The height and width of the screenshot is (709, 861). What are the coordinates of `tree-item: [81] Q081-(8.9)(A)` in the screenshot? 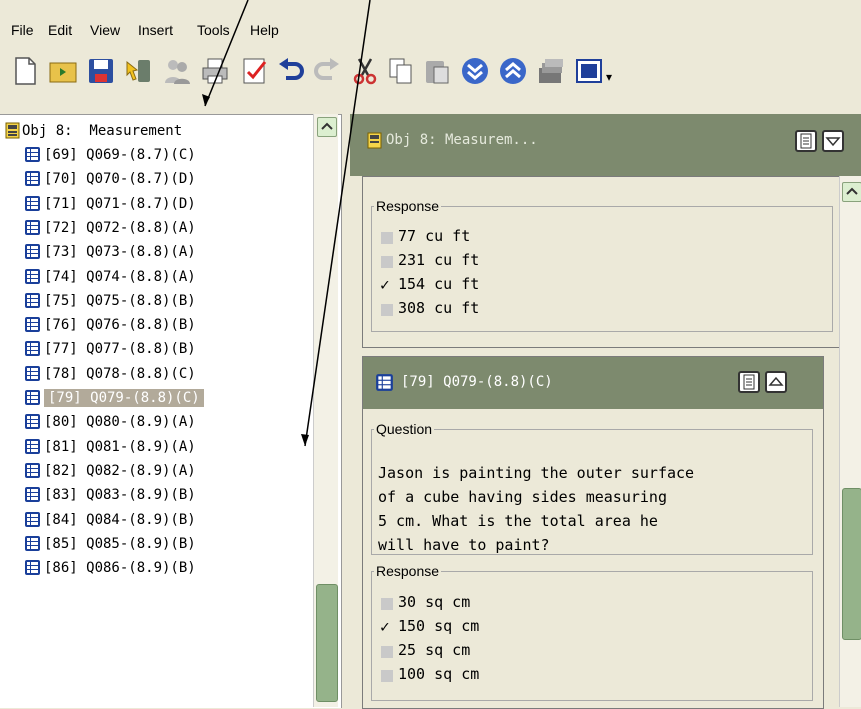 It's located at (155, 447).